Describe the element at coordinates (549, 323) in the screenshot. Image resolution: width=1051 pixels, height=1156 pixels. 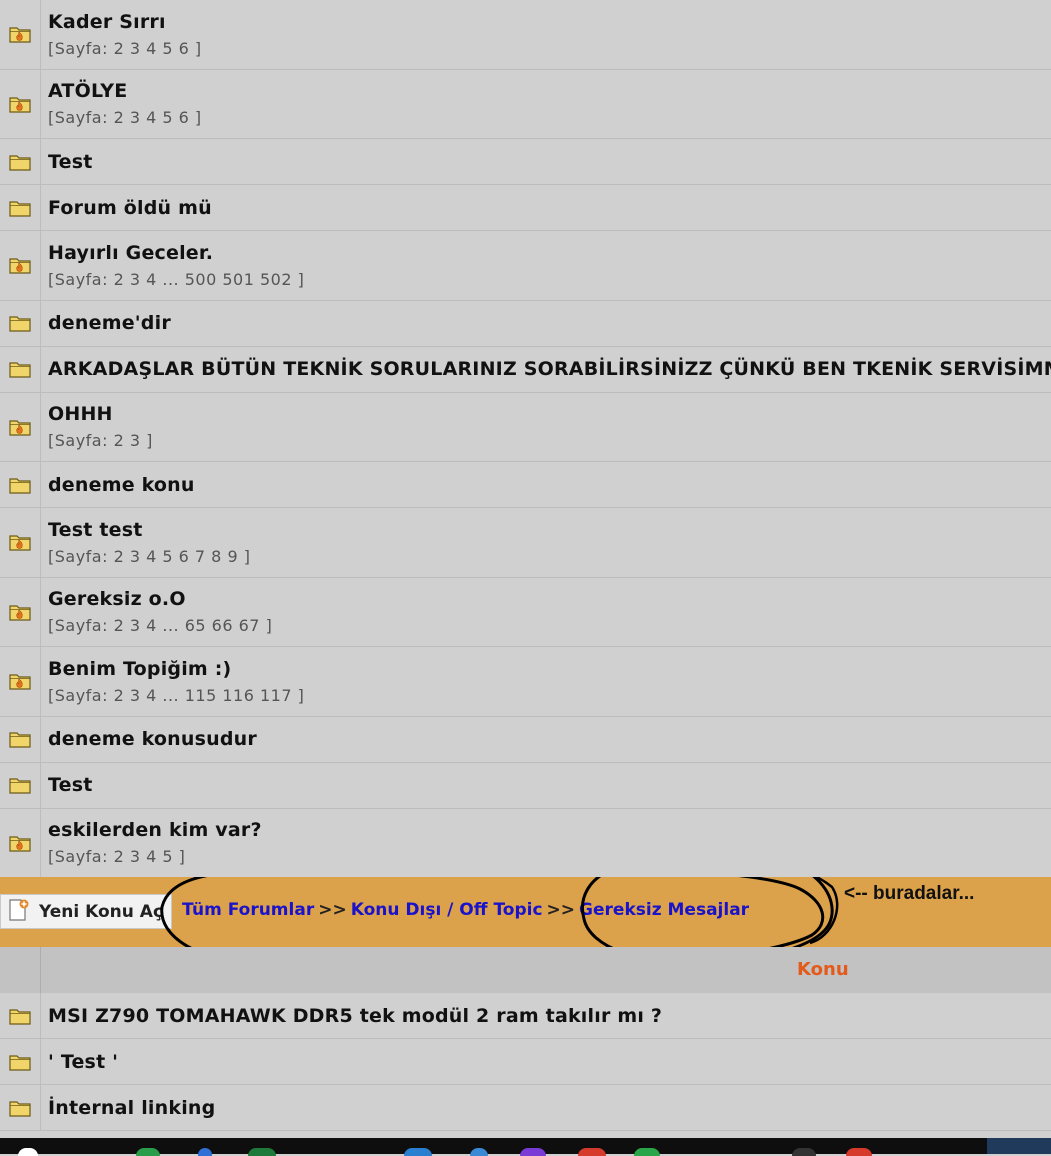
I see `topic-title-link: deneme'dir` at that location.